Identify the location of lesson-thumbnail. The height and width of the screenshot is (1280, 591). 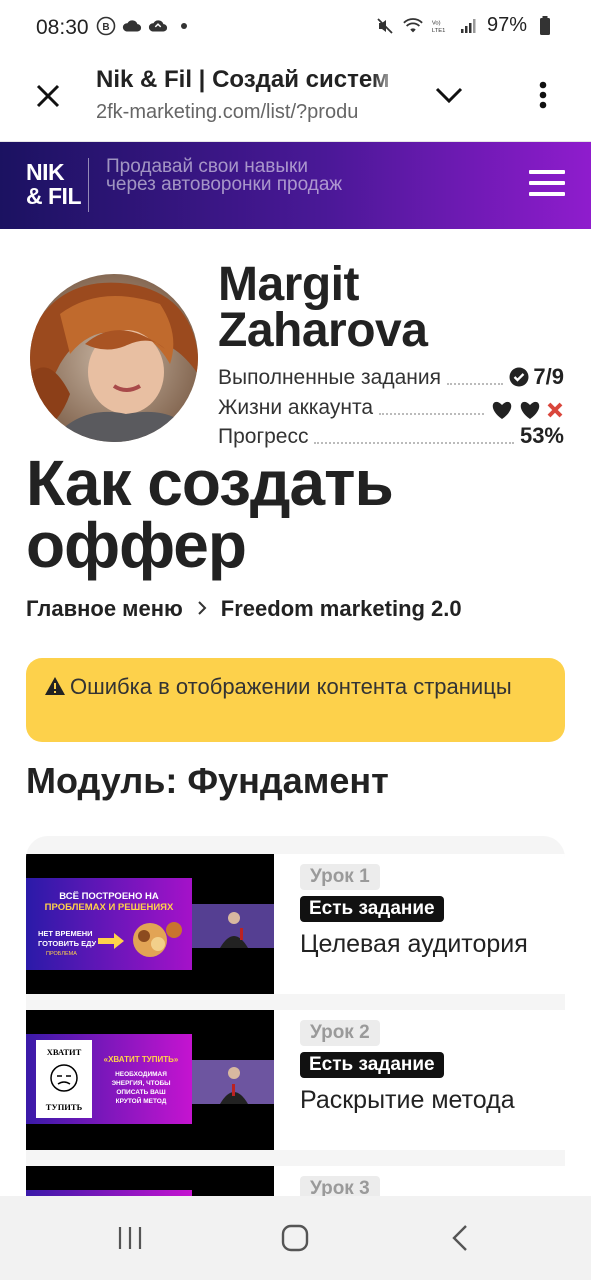
(150, 1181).